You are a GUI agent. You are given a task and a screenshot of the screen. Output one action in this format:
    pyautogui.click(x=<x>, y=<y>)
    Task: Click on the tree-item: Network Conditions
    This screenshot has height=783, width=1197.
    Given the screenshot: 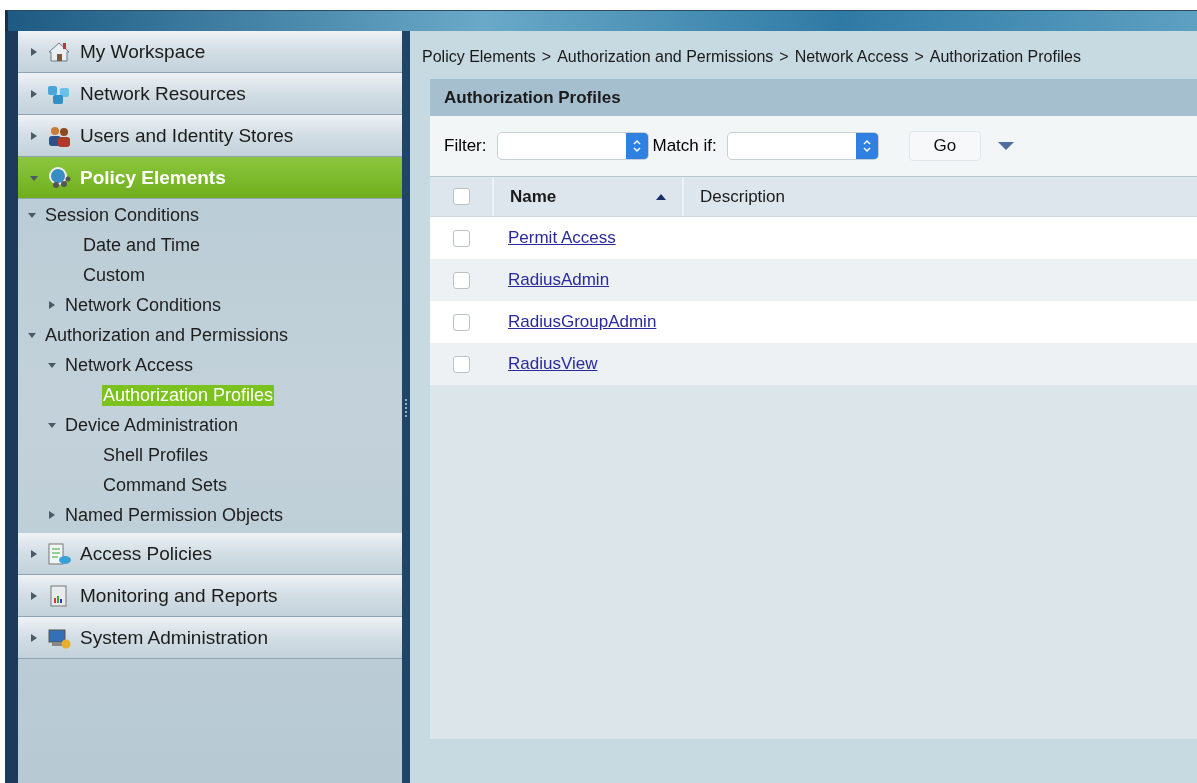 What is the action you would take?
    pyautogui.click(x=143, y=305)
    